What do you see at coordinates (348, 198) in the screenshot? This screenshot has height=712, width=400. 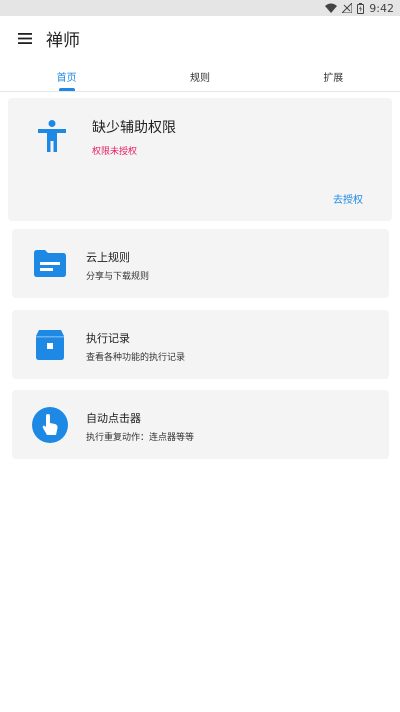 I see `authorize-button: 去授权` at bounding box center [348, 198].